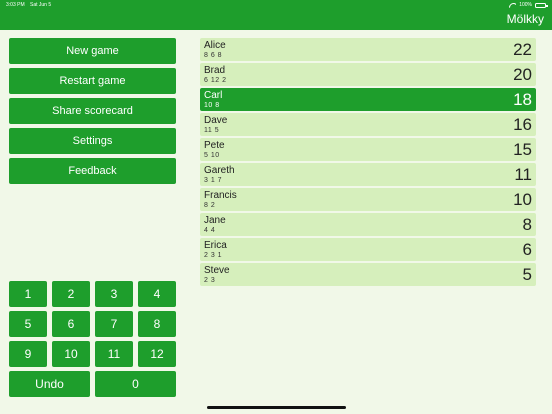 The width and height of the screenshot is (552, 414). What do you see at coordinates (92, 51) in the screenshot?
I see `new-game-button: New game` at bounding box center [92, 51].